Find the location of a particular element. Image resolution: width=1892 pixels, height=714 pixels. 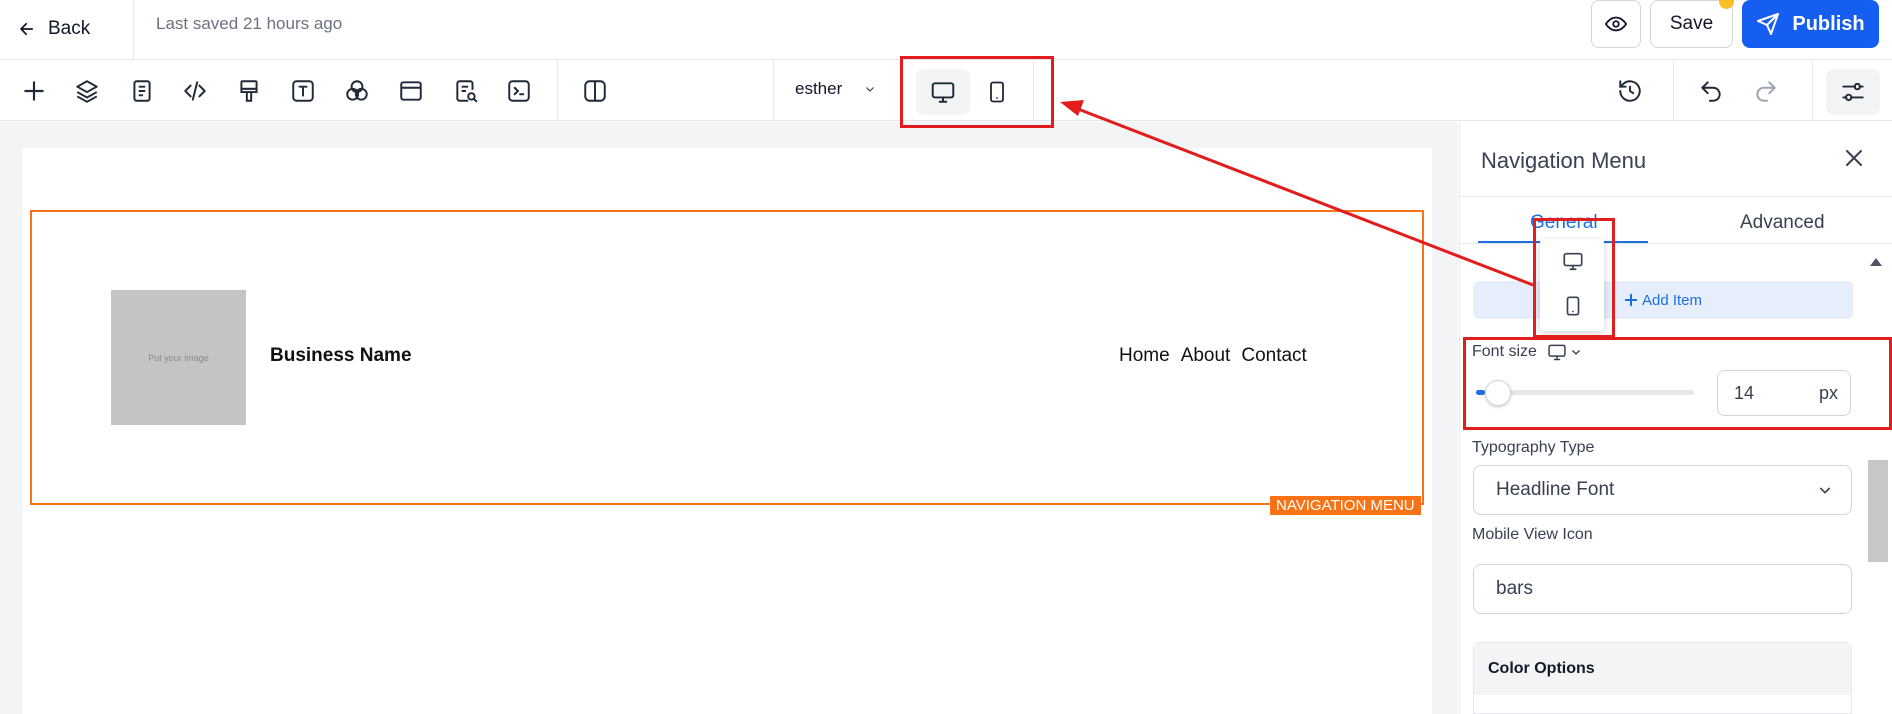

typography-type-select: Headline Font is located at coordinates (1662, 490).